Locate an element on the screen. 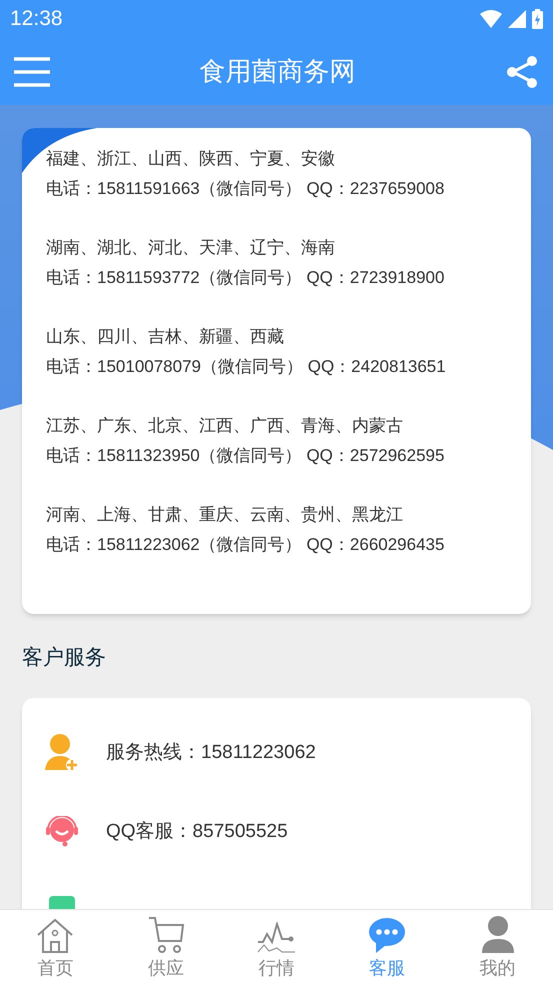 The height and width of the screenshot is (984, 553). region-list: 江苏、广东、北京、江西、广西、青海、内蒙古 is located at coordinates (288, 426).